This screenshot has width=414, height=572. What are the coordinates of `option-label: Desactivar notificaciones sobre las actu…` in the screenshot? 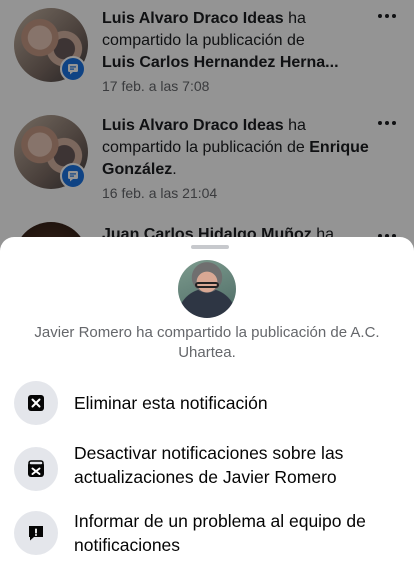 It's located at (209, 465).